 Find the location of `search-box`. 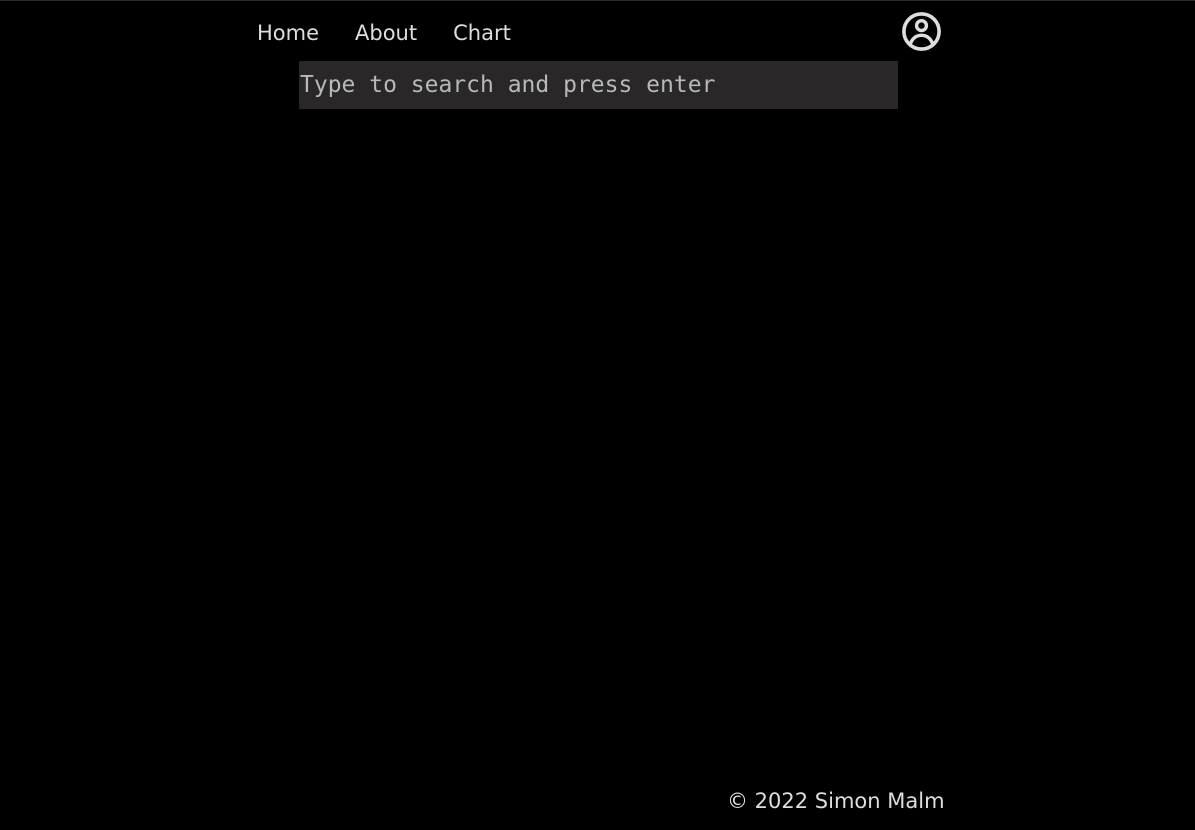

search-box is located at coordinates (598, 85).